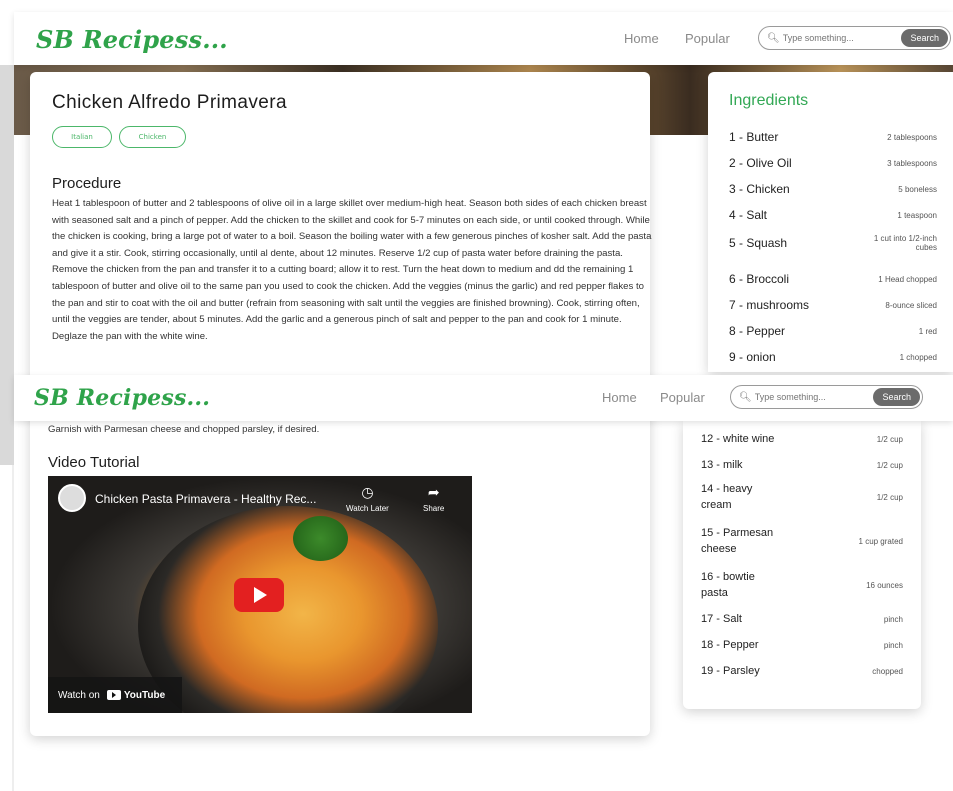  What do you see at coordinates (927, 331) in the screenshot?
I see `ingredient-quantity: 1 red` at bounding box center [927, 331].